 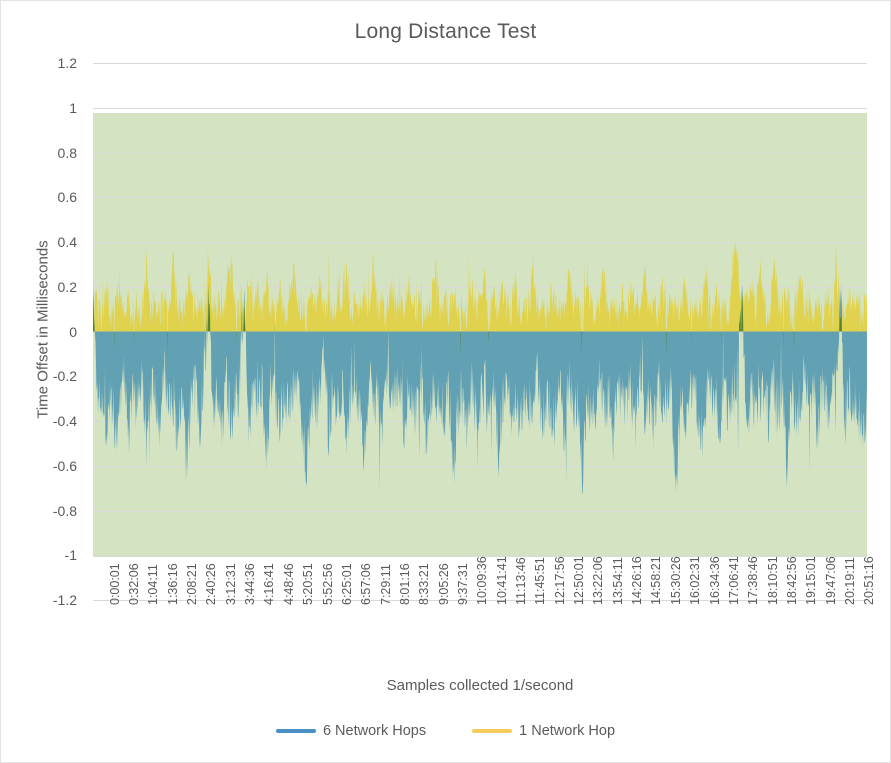 I want to click on x-axis-tick-label: 3:12:31, so click(x=230, y=584).